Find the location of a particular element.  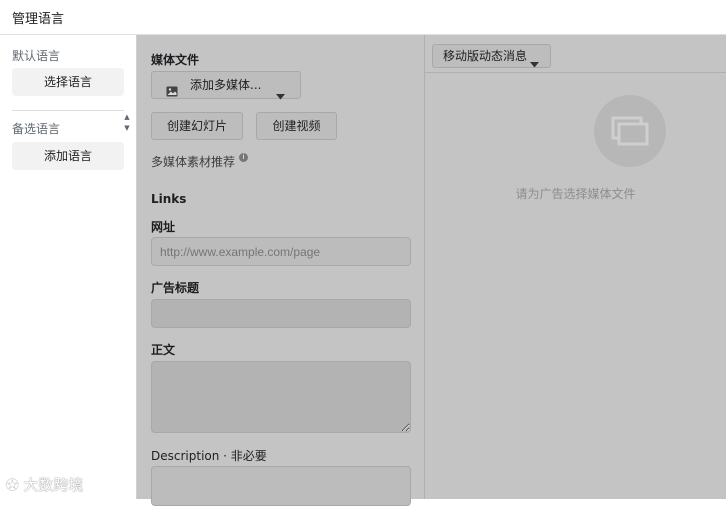

preview-header: 移动版动态消息 is located at coordinates (575, 54).